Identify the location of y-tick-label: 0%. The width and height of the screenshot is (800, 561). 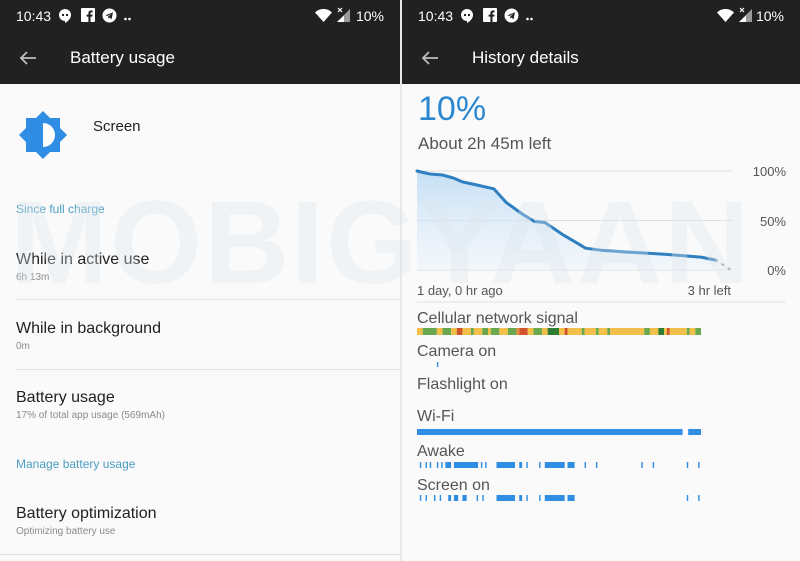
(776, 270).